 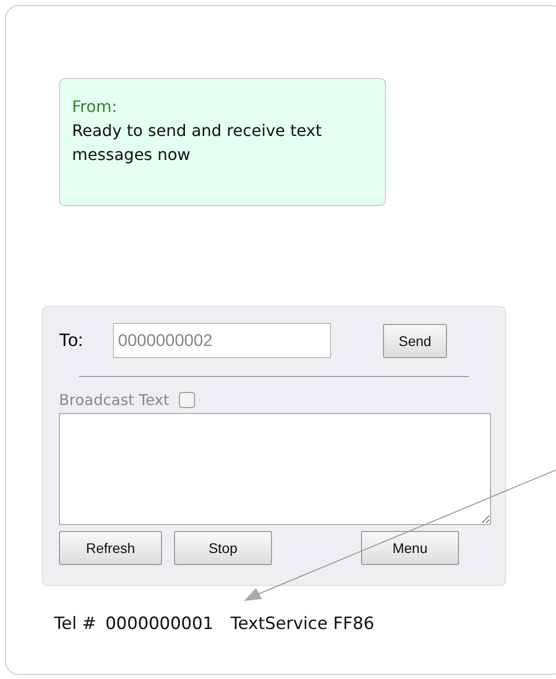 I want to click on message-input-field, so click(x=275, y=469).